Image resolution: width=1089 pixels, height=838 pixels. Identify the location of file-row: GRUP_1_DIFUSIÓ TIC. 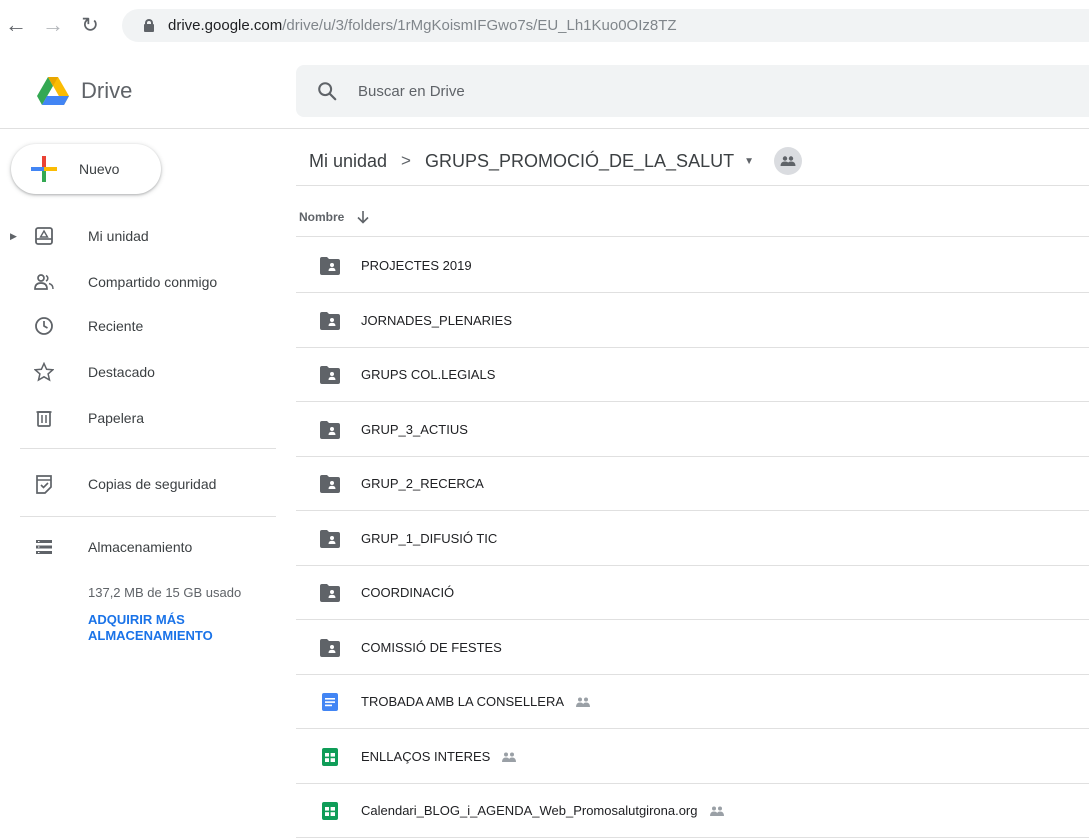
(692, 539).